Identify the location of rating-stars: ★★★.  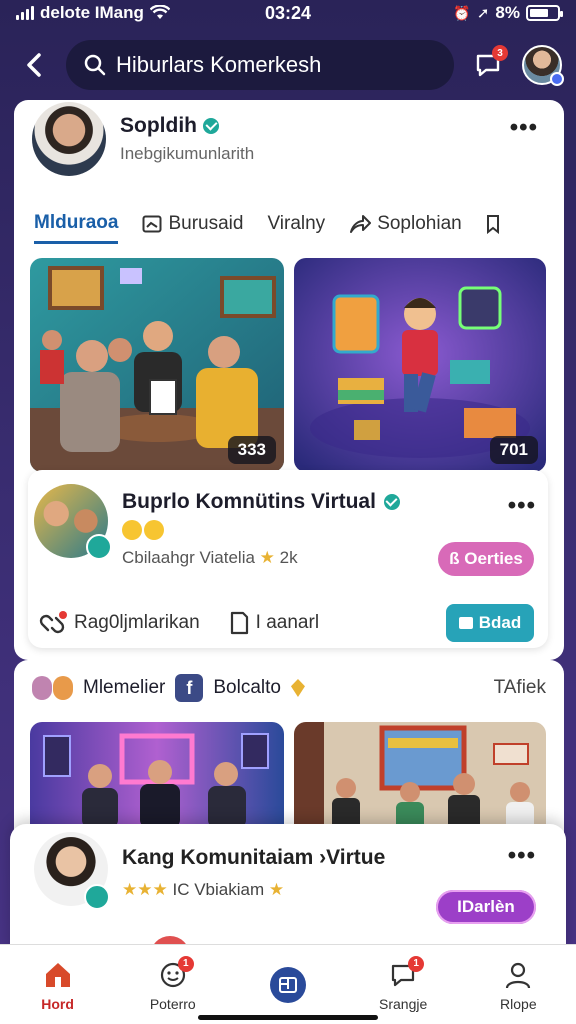
(145, 889).